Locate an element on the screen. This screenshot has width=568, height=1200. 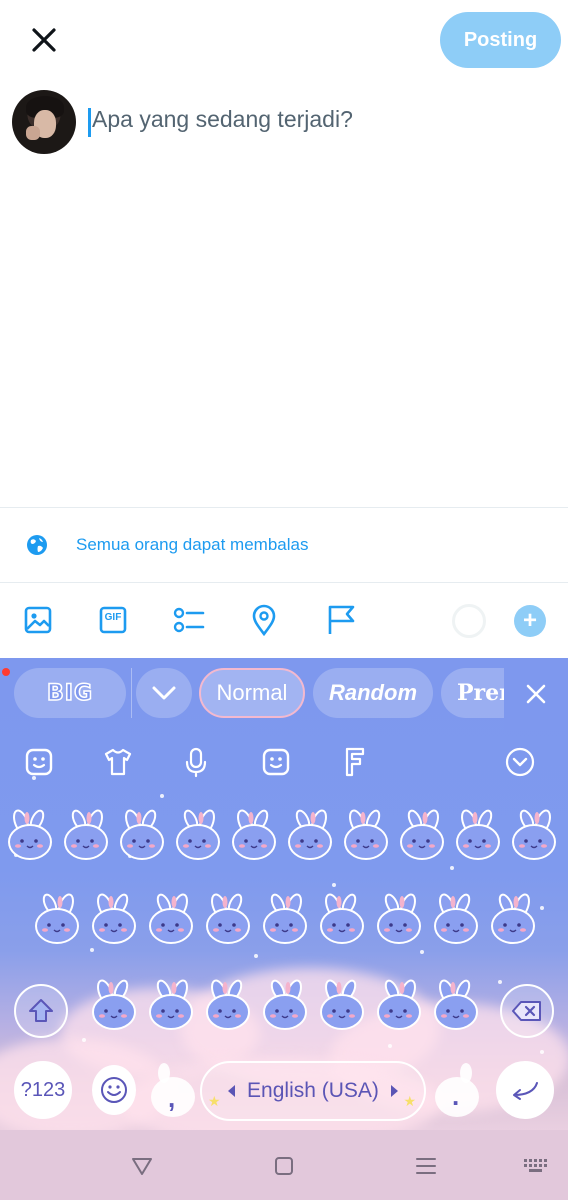
font-chip-random: Random is located at coordinates (373, 693).